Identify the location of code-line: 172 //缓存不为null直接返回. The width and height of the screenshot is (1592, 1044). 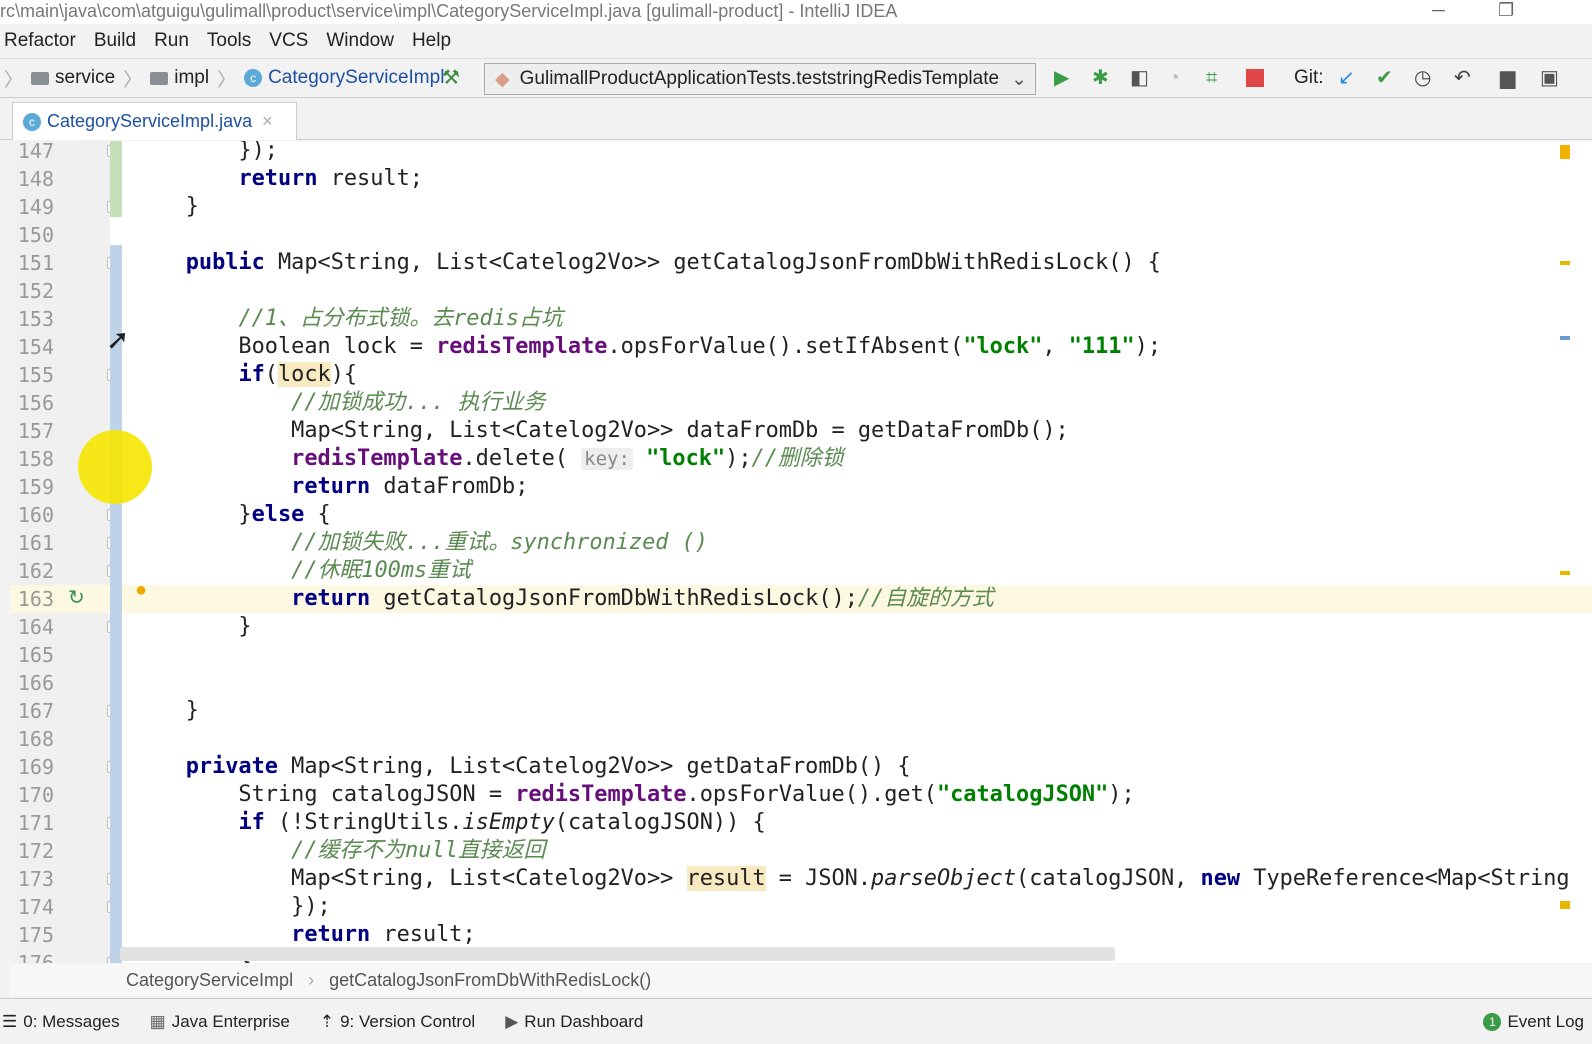
(801, 851).